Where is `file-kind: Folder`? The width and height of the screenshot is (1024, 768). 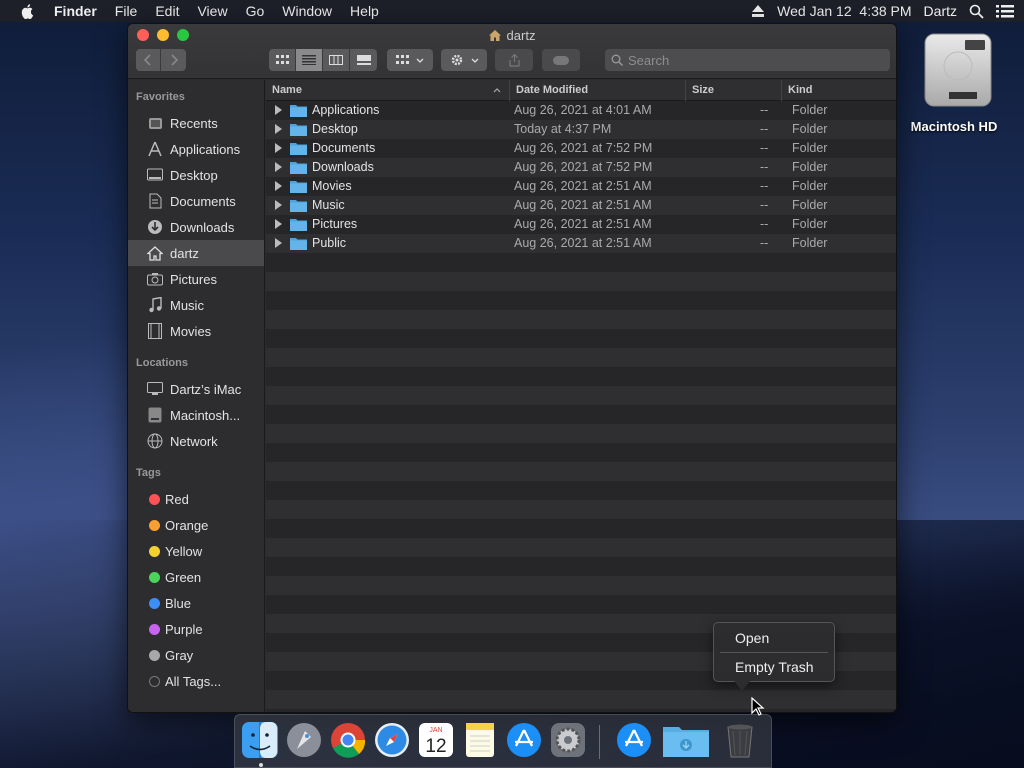 file-kind: Folder is located at coordinates (810, 224).